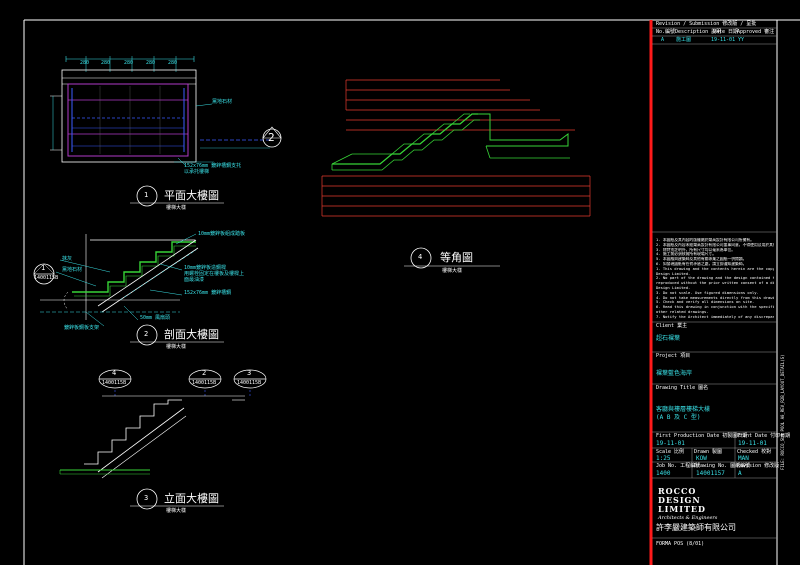 The height and width of the screenshot is (565, 800). I want to click on view-1-number: 1, so click(146, 195).